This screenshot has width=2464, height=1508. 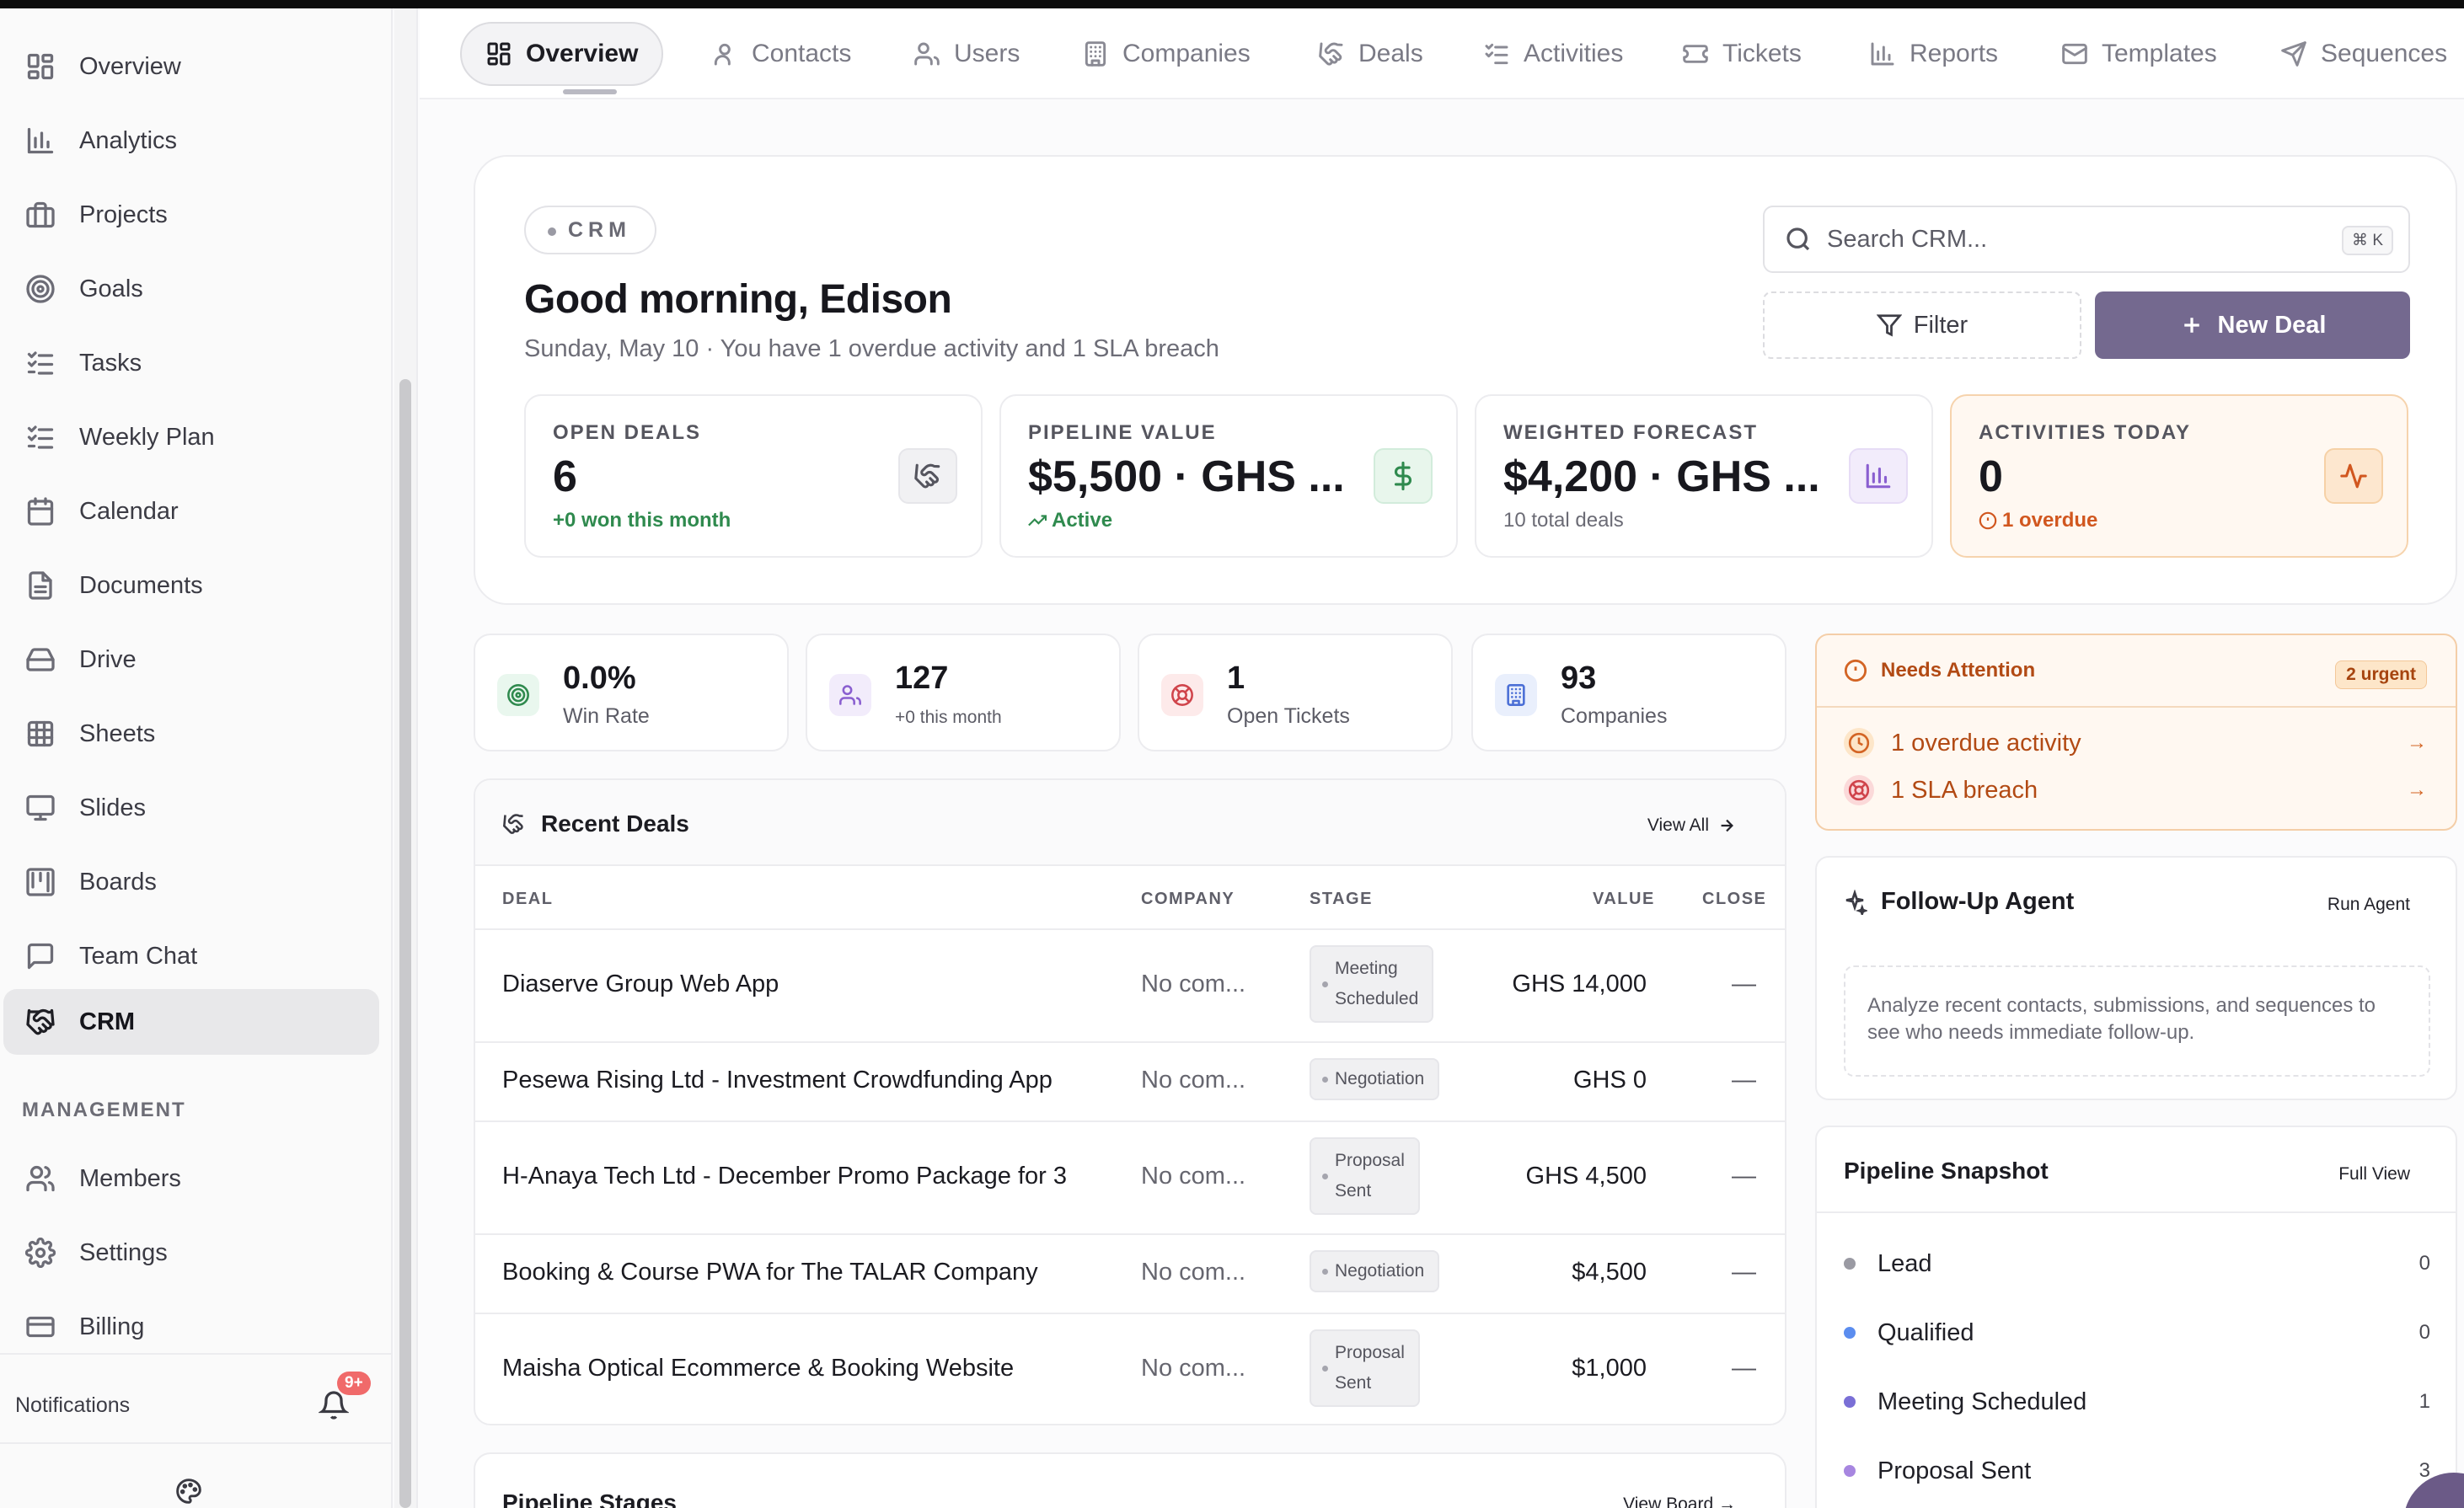 What do you see at coordinates (2074, 54) in the screenshot?
I see `mail-icon` at bounding box center [2074, 54].